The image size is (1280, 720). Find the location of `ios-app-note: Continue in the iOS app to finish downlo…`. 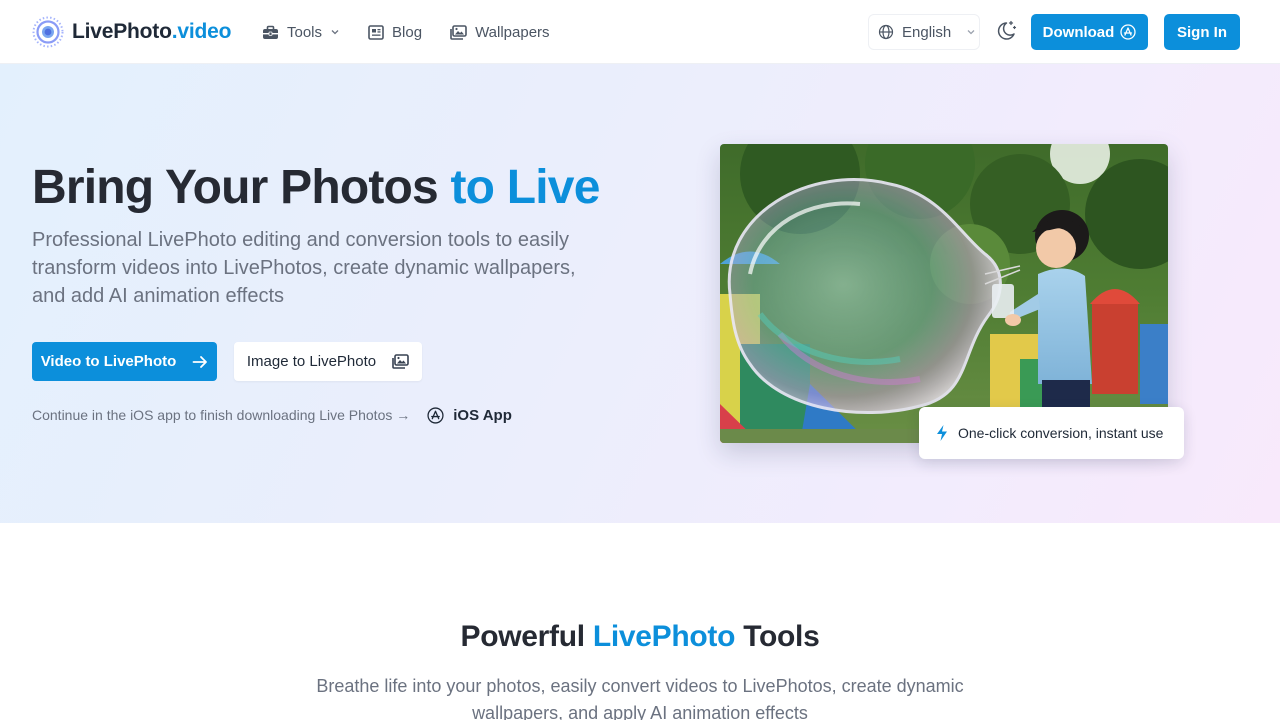

ios-app-note: Continue in the iOS app to finish downlo… is located at coordinates (272, 415).